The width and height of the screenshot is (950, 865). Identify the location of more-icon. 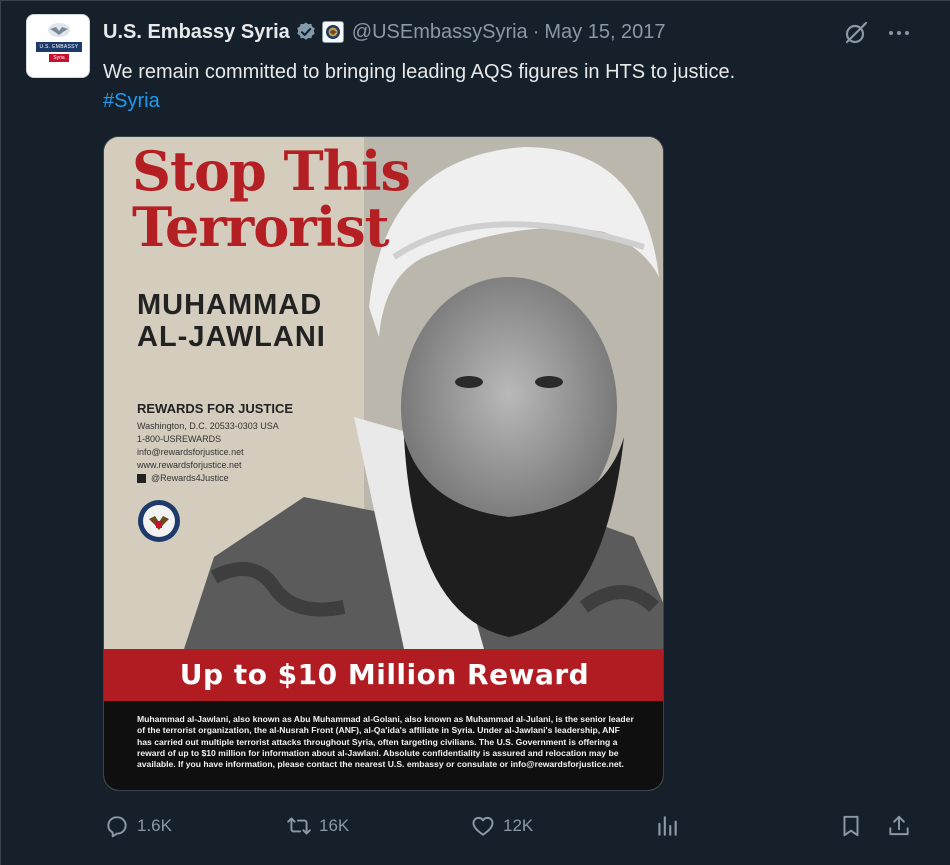
(899, 33).